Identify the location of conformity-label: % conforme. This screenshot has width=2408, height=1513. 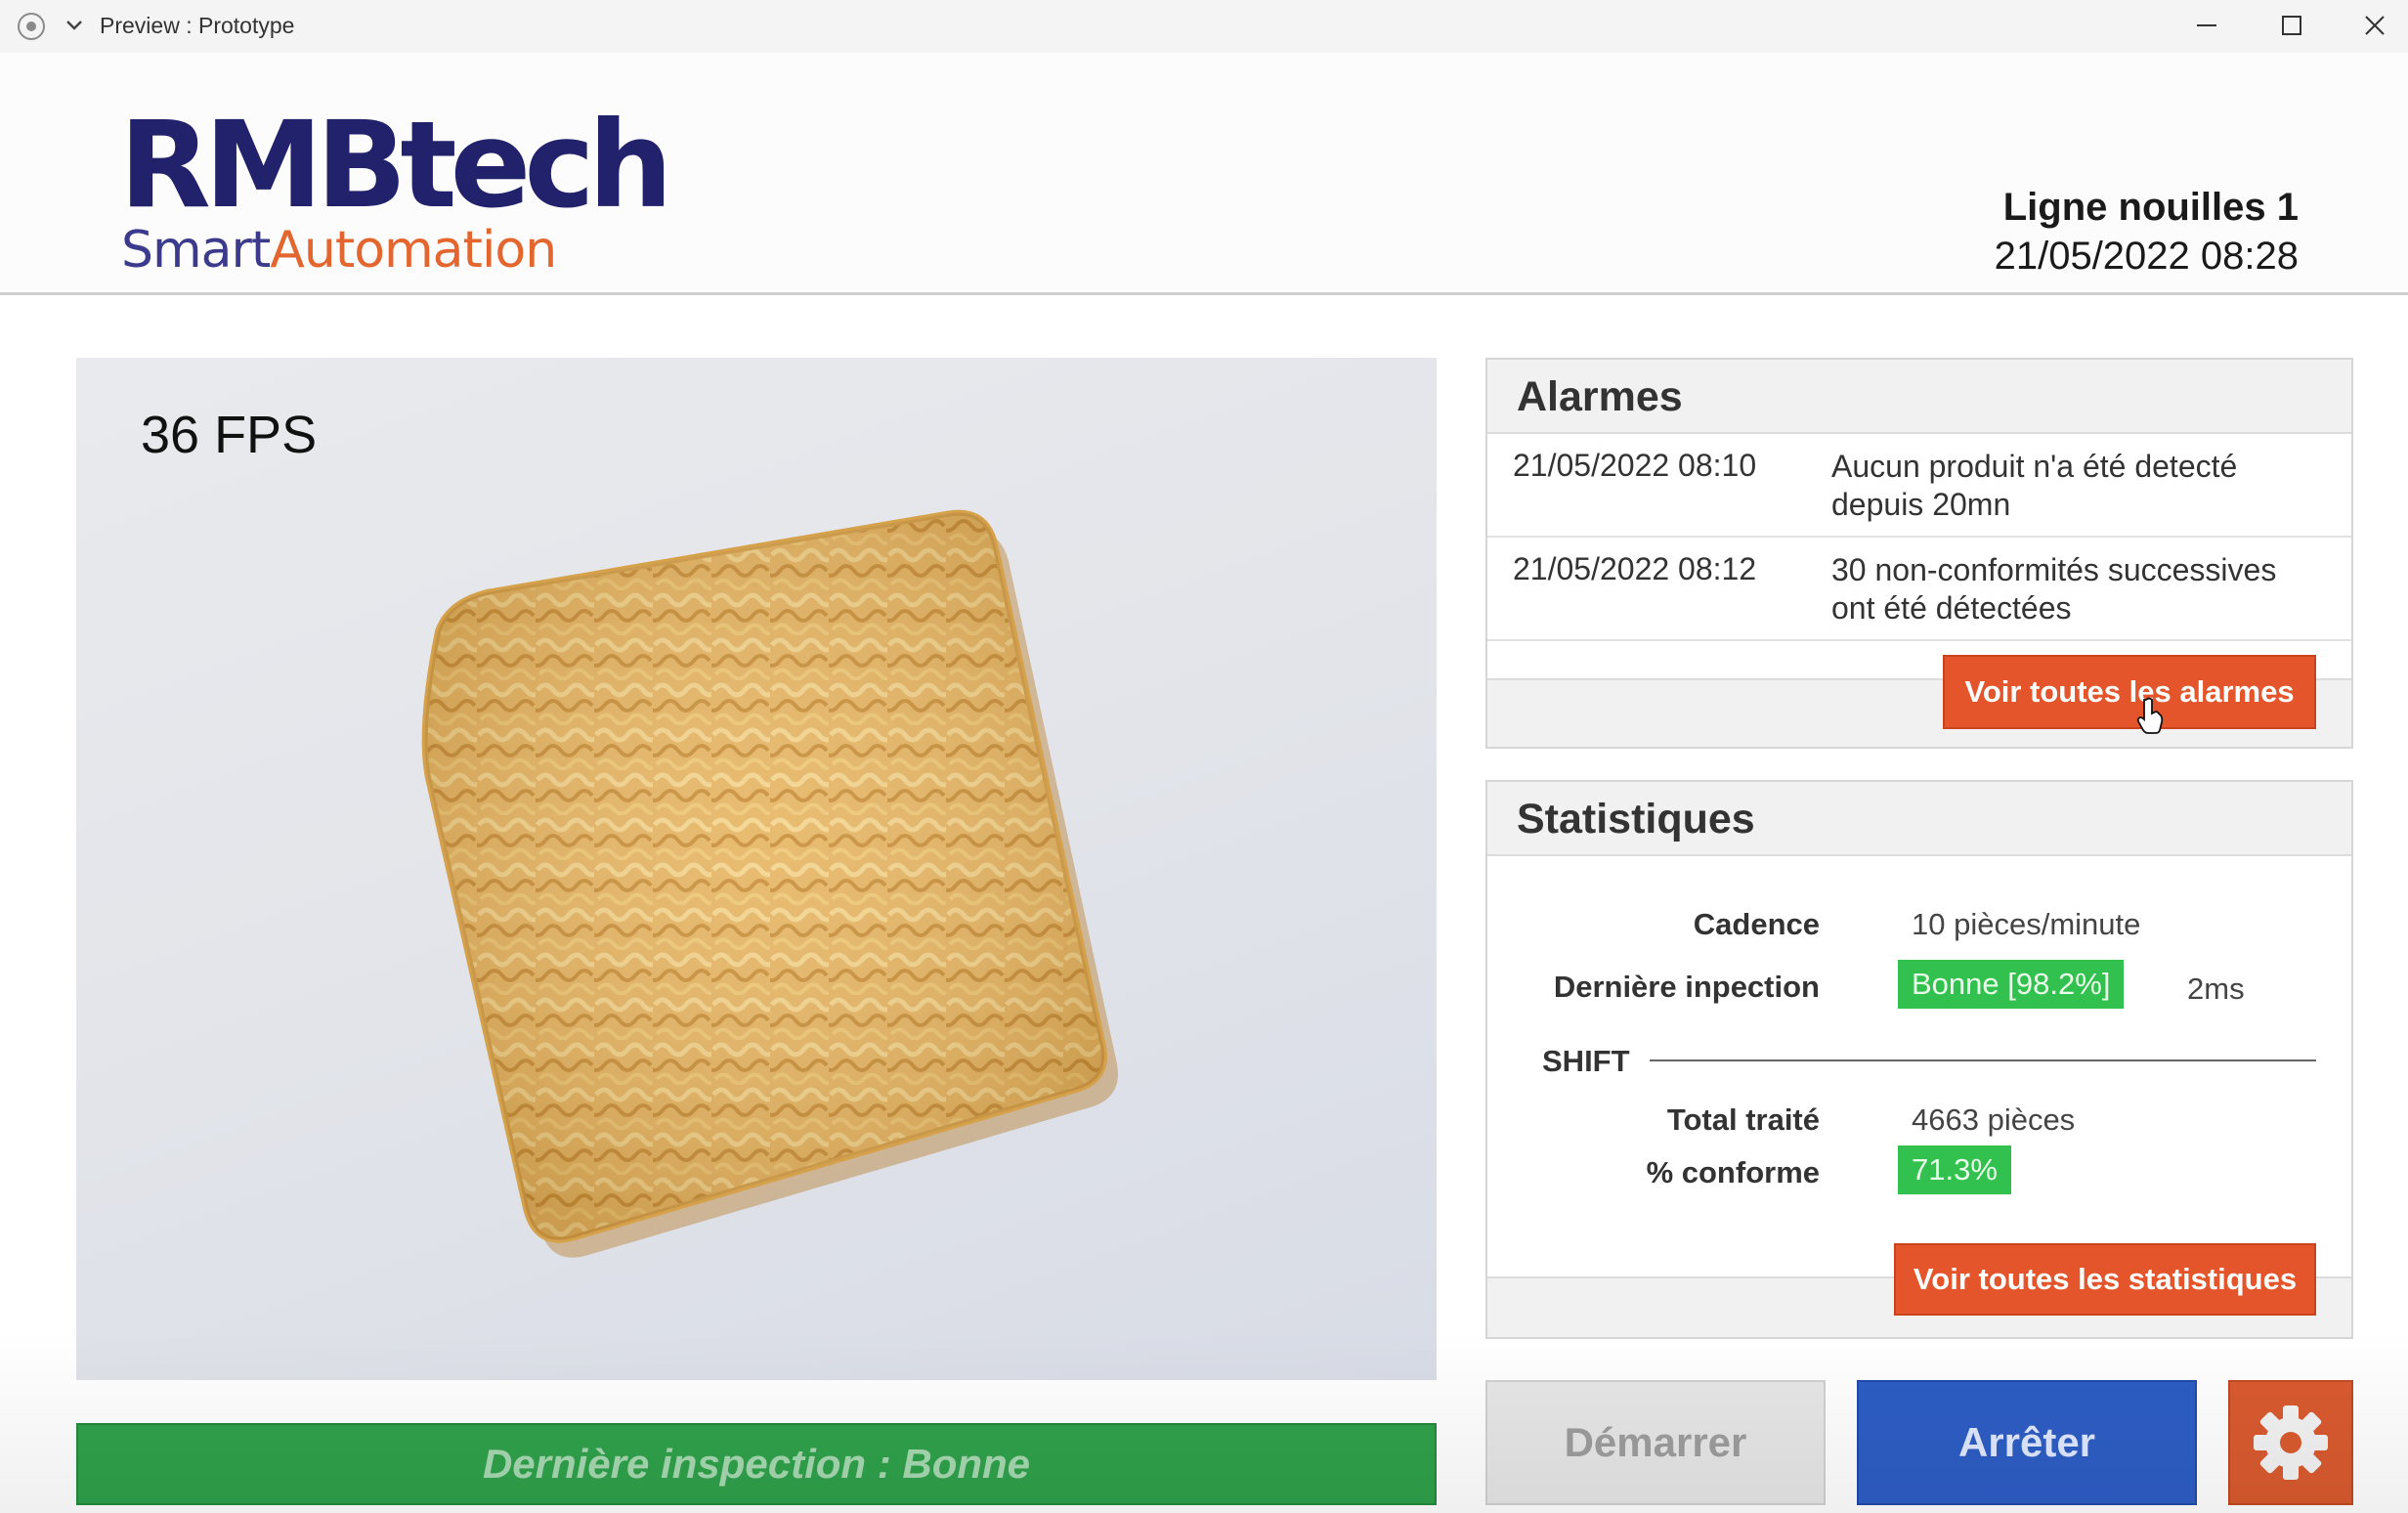
(1733, 1172).